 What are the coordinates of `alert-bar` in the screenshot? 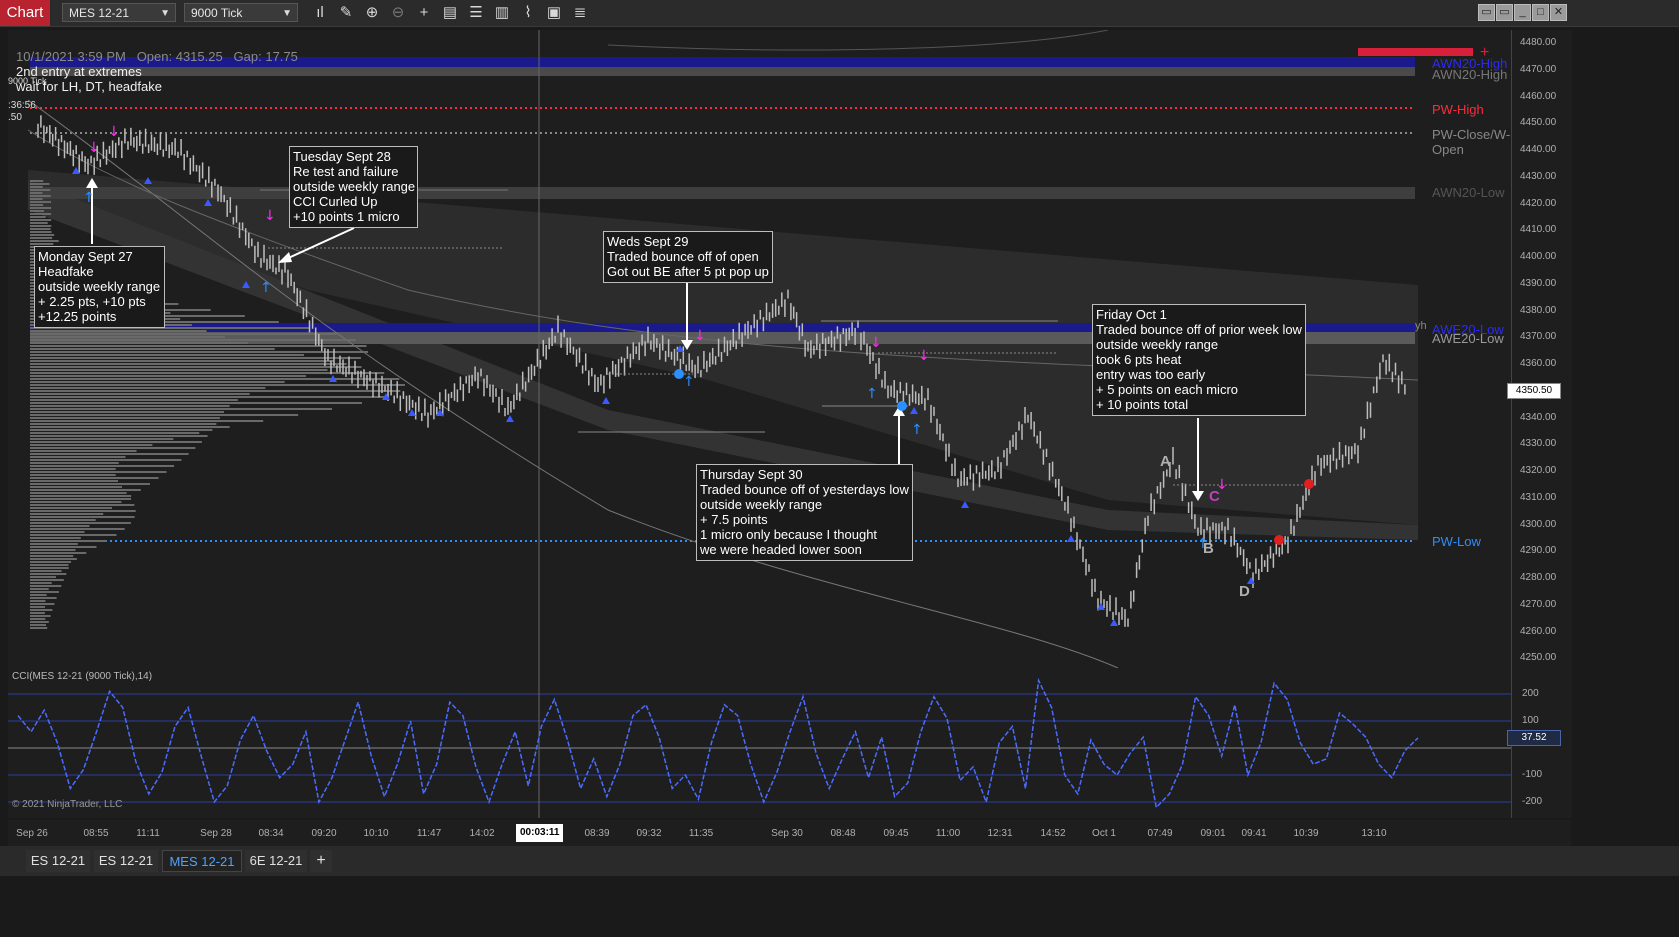 It's located at (1415, 52).